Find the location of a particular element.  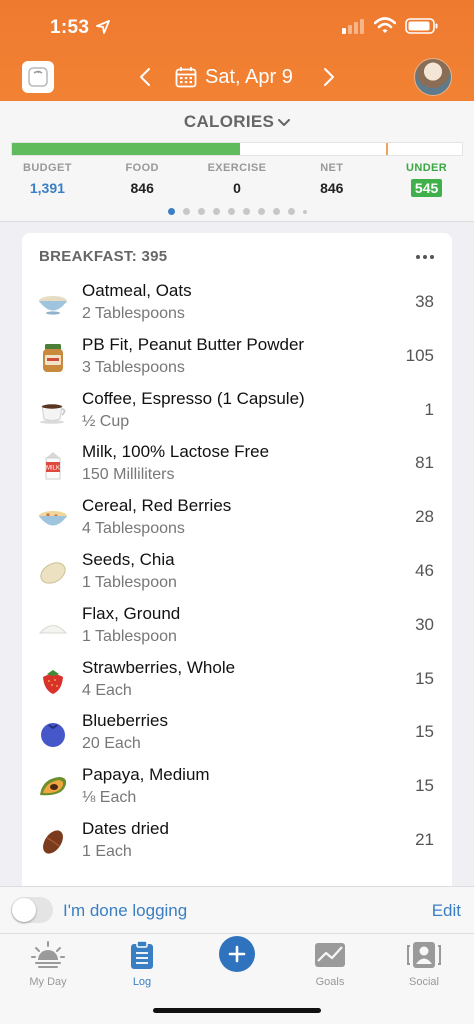

food-item: Dates dried 1 Each 21 is located at coordinates (237, 842).